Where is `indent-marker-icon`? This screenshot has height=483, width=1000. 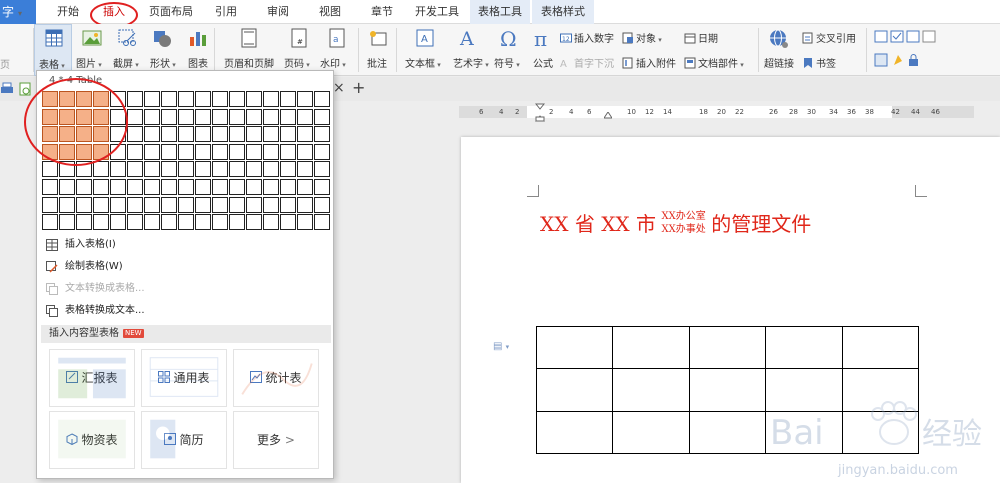
indent-marker-icon is located at coordinates (540, 113).